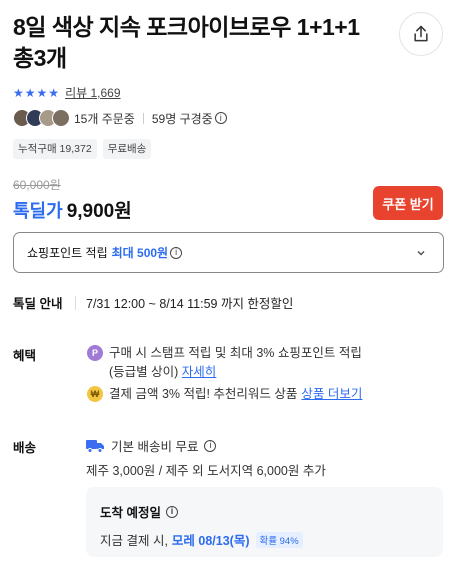  I want to click on arrival-title: 도착 예정일, so click(130, 513).